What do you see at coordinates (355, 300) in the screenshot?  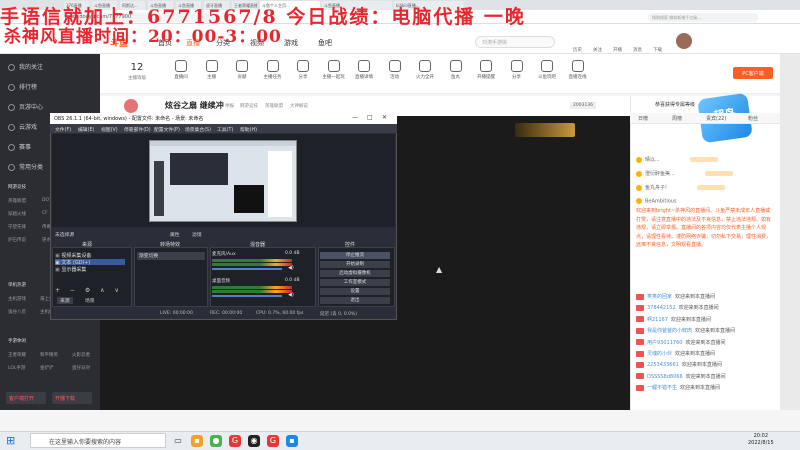 I see `exit-button: 退出` at bounding box center [355, 300].